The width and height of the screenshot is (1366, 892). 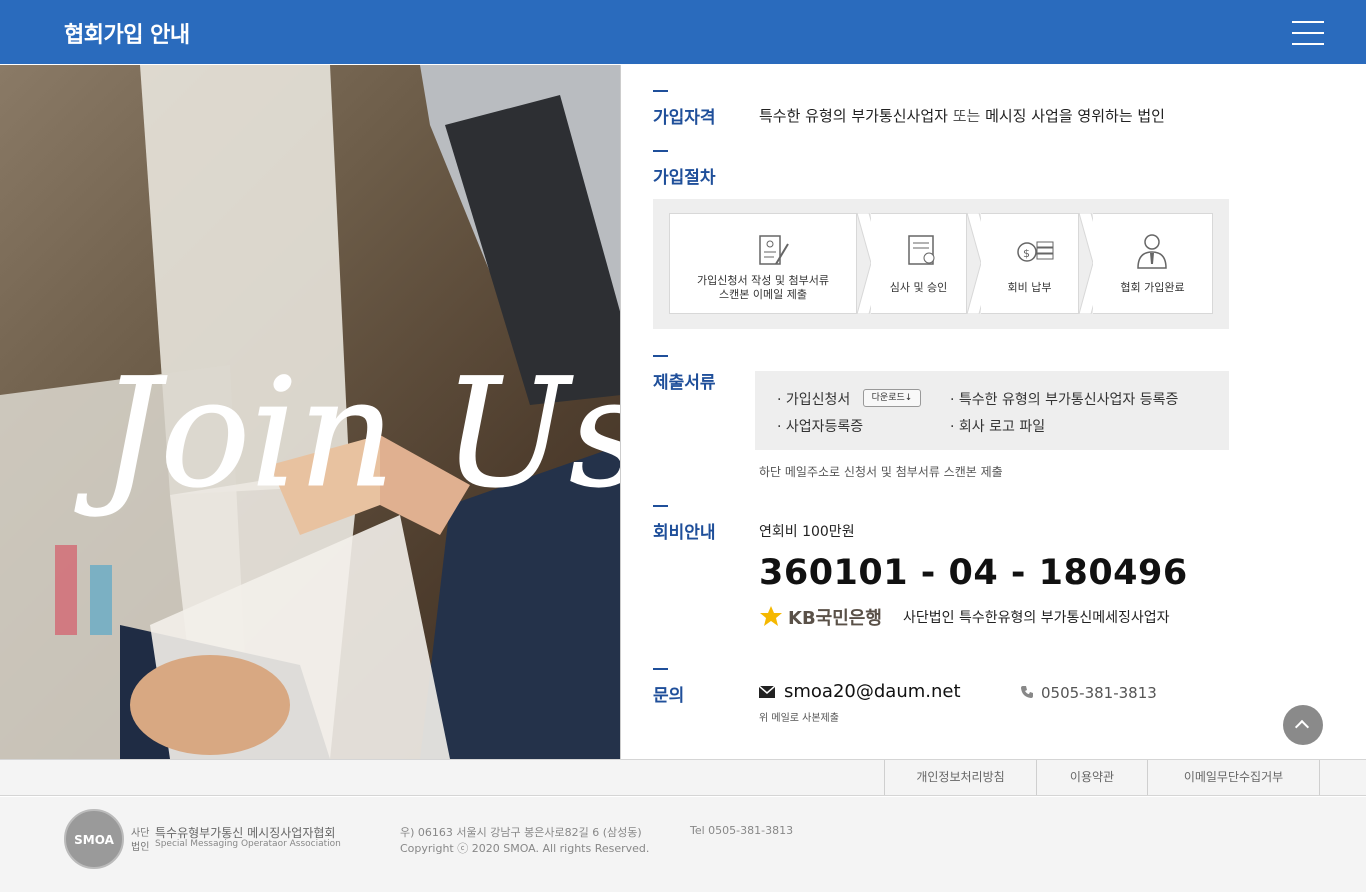 I want to click on hamburger-menu-icon, so click(x=1308, y=33).